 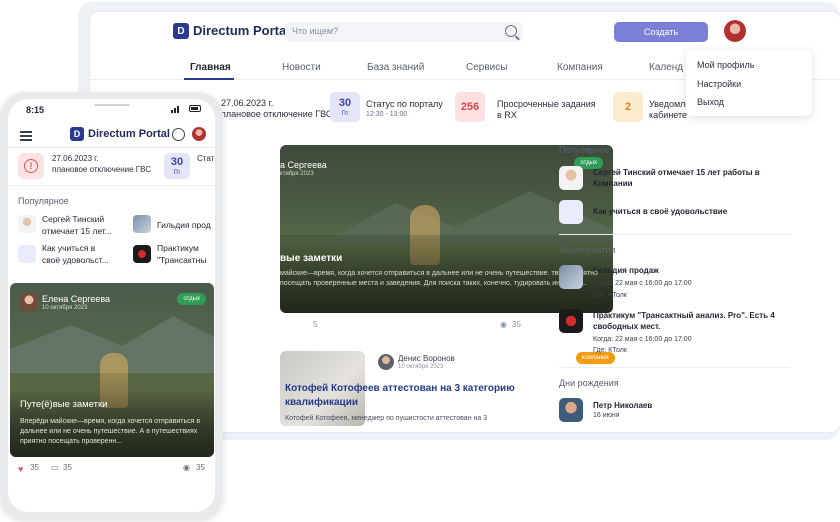 What do you see at coordinates (725, 65) in the screenshot?
I see `menu-item-profile: Мой профиль` at bounding box center [725, 65].